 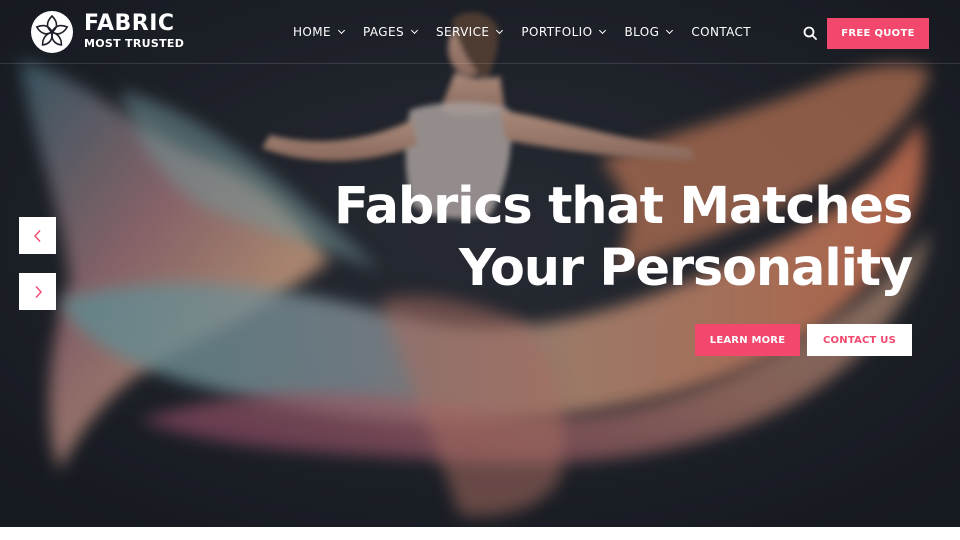 I want to click on hero-headline-line1: Fabrics that Matches, so click(x=623, y=206).